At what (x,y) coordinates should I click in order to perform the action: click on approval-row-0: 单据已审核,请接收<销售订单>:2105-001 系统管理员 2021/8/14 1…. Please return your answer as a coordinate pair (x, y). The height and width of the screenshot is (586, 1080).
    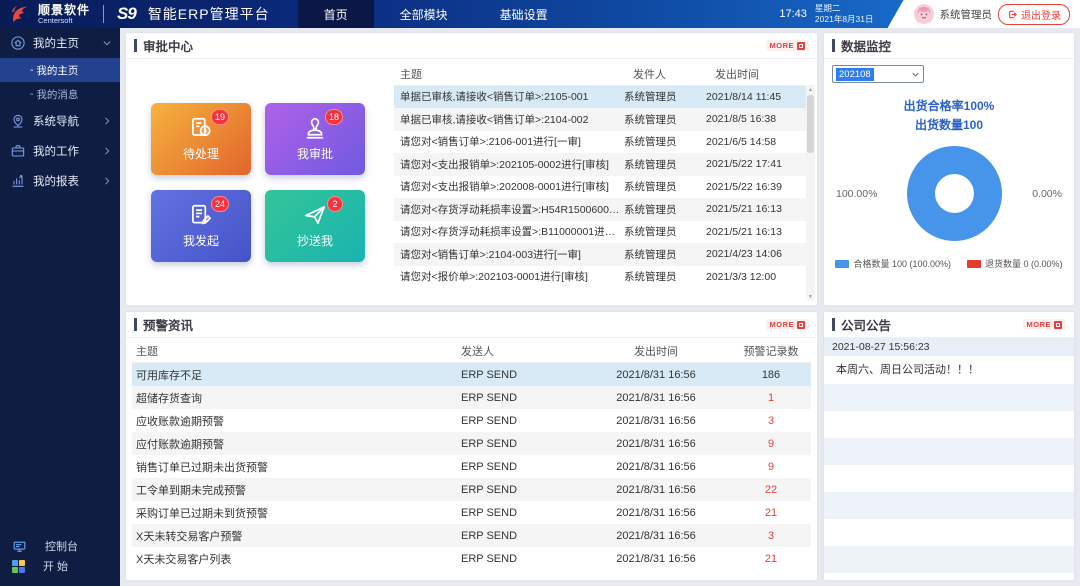
    Looking at the image, I should click on (600, 96).